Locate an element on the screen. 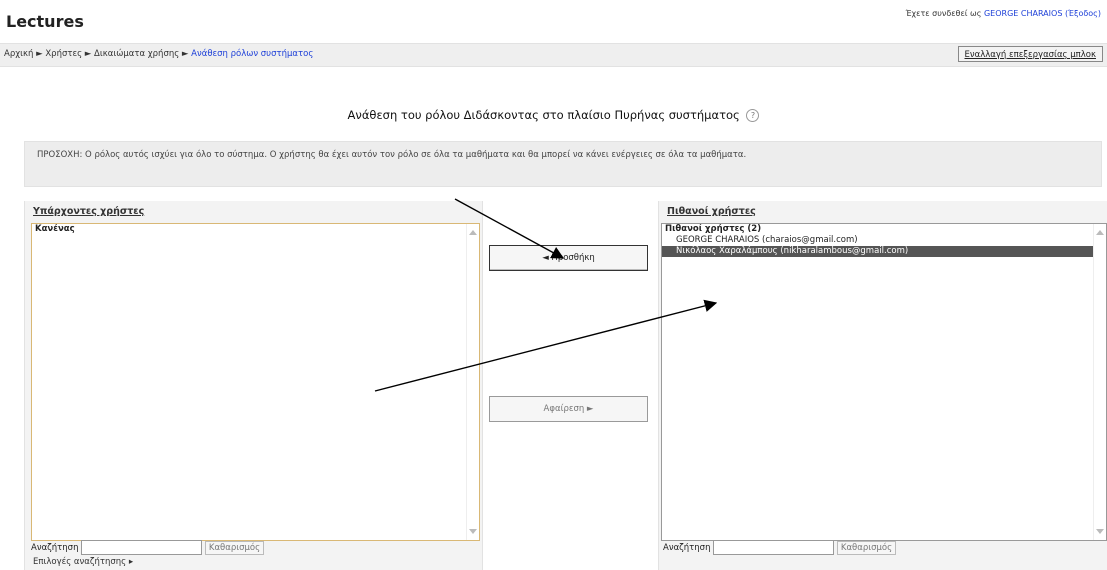 This screenshot has height=570, width=1107. annotation-arrow-select is located at coordinates (546, 345).